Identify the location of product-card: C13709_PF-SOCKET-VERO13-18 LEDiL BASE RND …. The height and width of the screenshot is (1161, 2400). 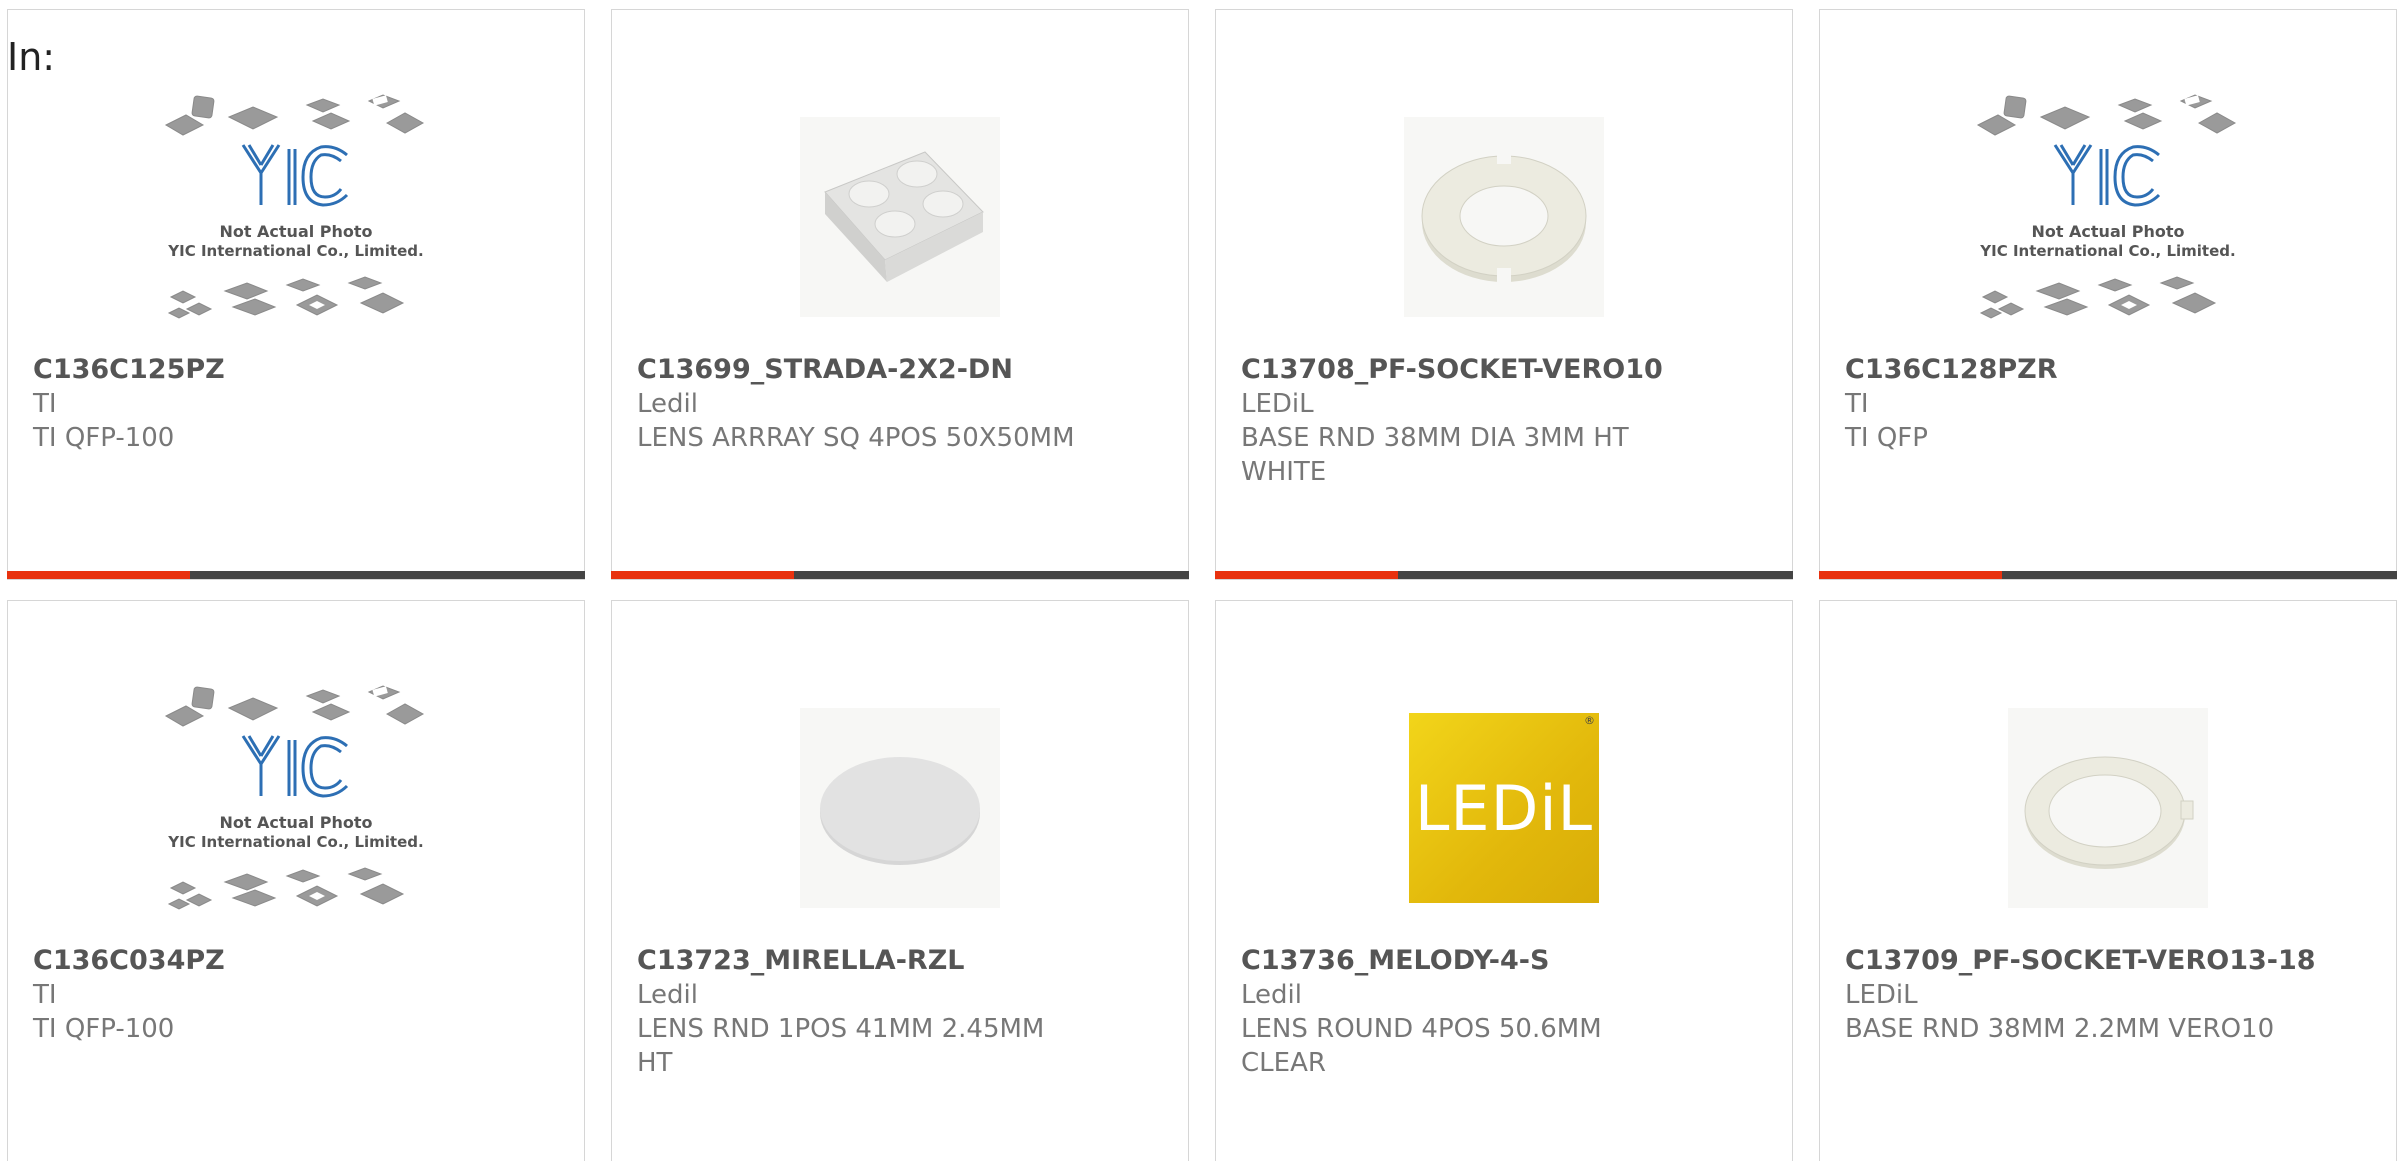
(2108, 880).